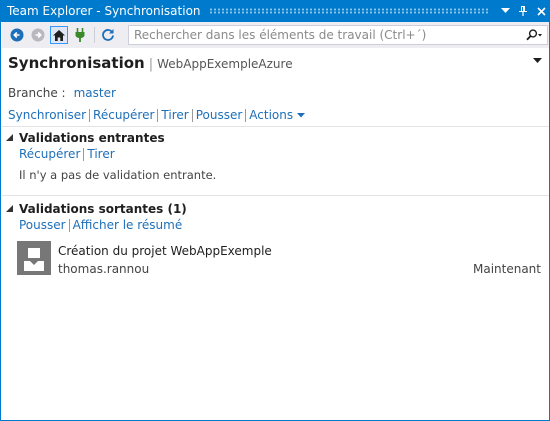  Describe the element at coordinates (17, 35) in the screenshot. I see `back-arrow-icon` at that location.